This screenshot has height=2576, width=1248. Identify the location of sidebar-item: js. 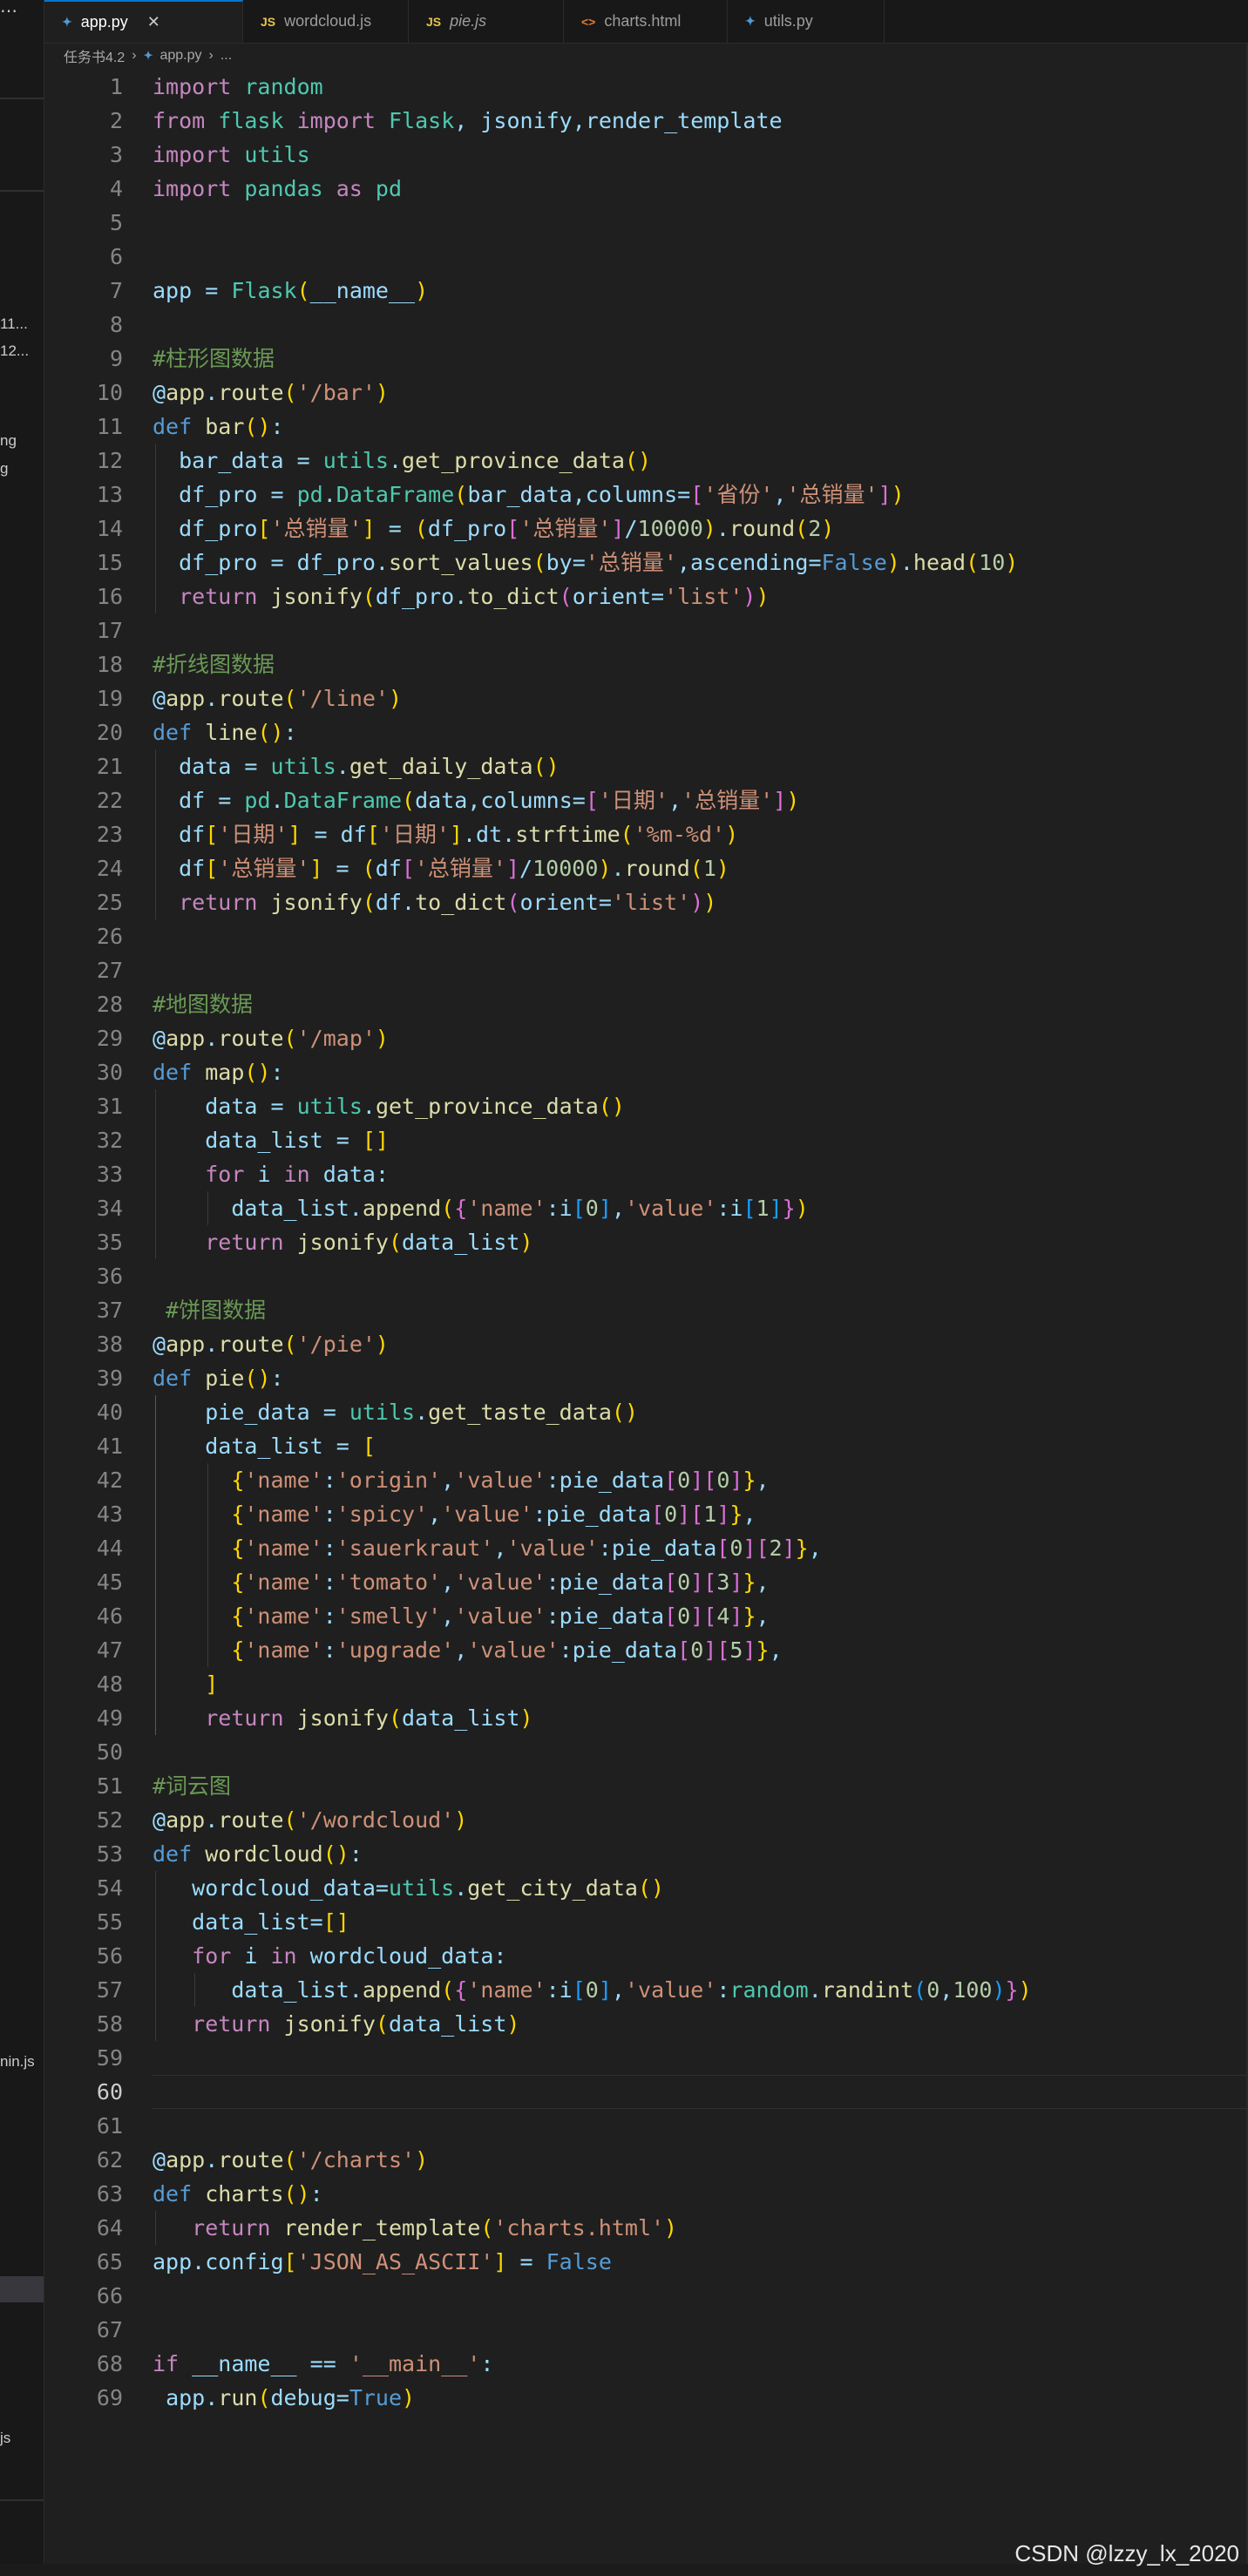
(5, 2439).